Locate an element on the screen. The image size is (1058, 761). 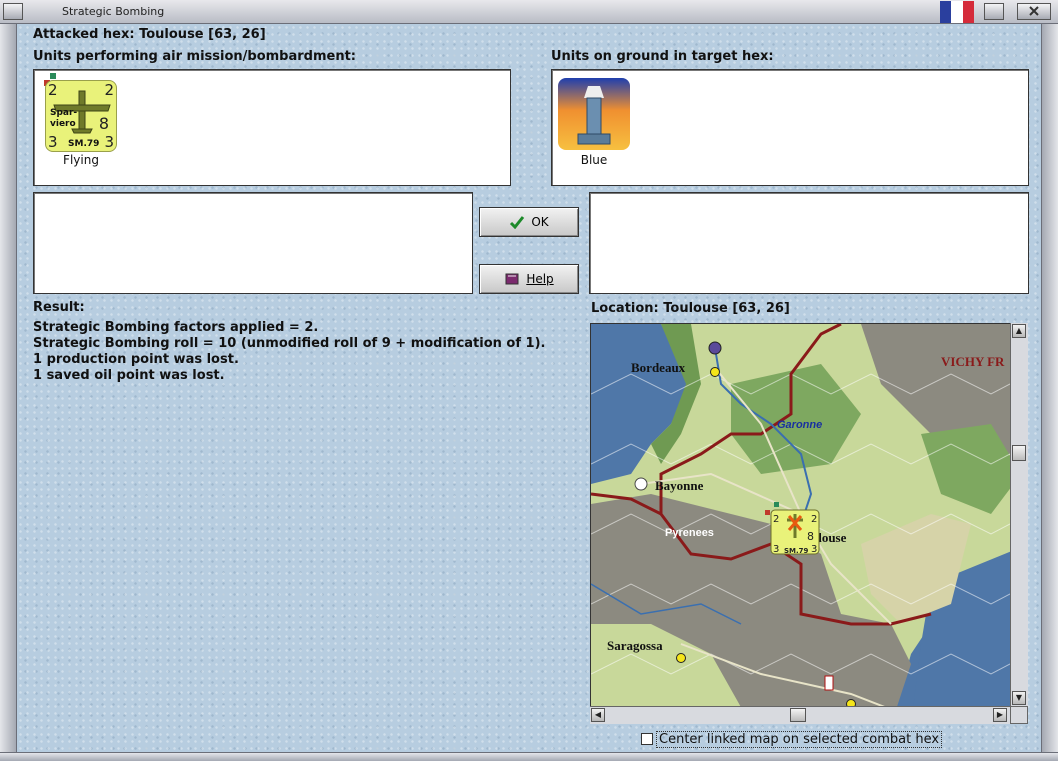
result-line: Strategic Bombing factors applied = 2. is located at coordinates (176, 327).